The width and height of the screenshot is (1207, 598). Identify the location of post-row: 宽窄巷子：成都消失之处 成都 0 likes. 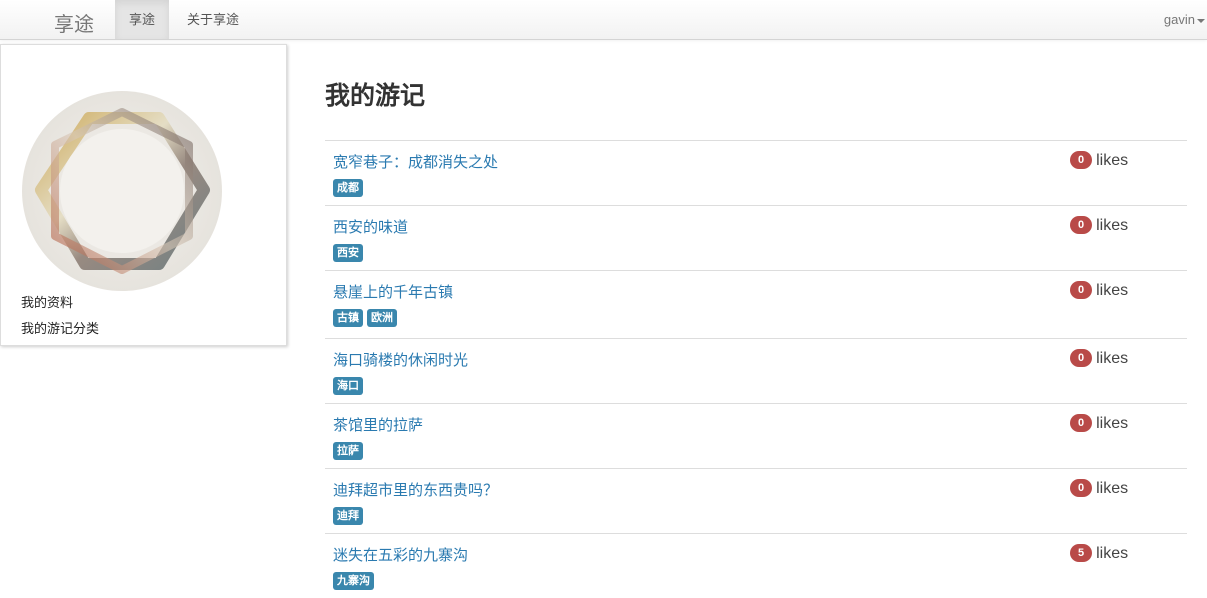
(756, 172).